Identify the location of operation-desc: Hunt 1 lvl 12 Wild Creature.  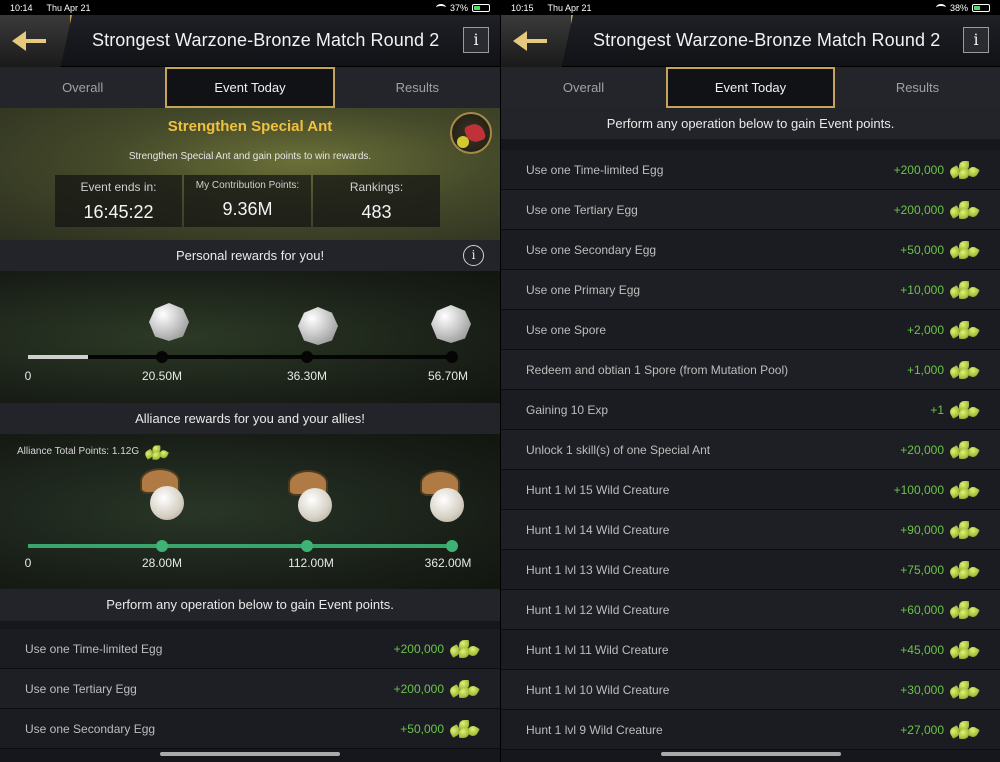
(598, 609).